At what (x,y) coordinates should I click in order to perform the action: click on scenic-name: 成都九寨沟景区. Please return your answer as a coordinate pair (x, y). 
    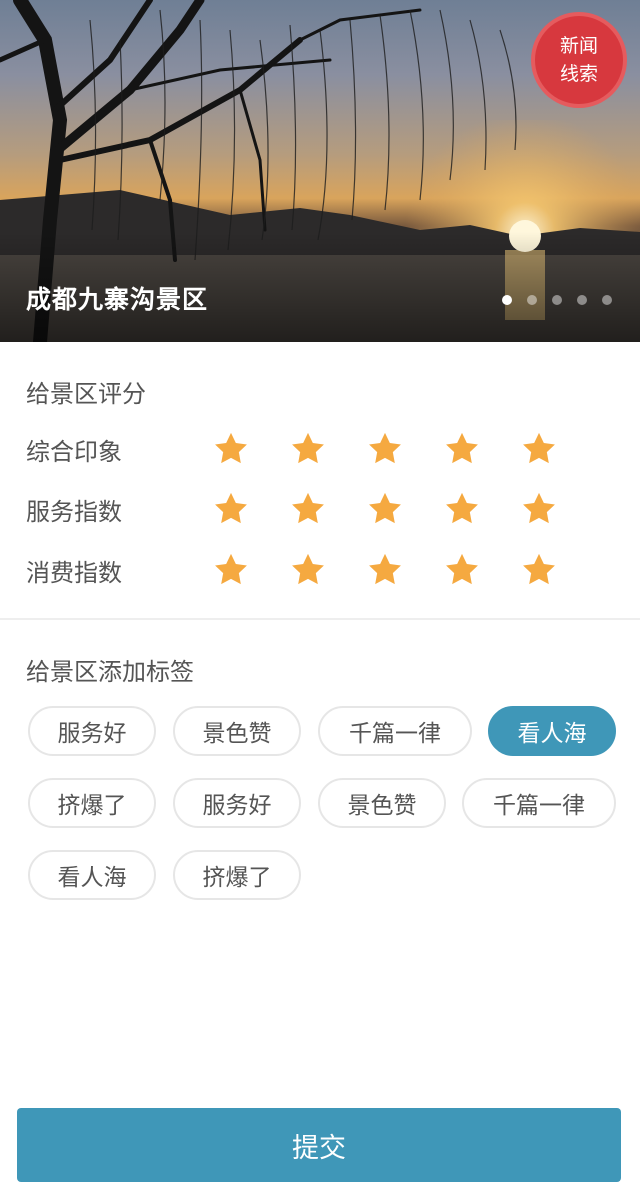
    Looking at the image, I should click on (117, 299).